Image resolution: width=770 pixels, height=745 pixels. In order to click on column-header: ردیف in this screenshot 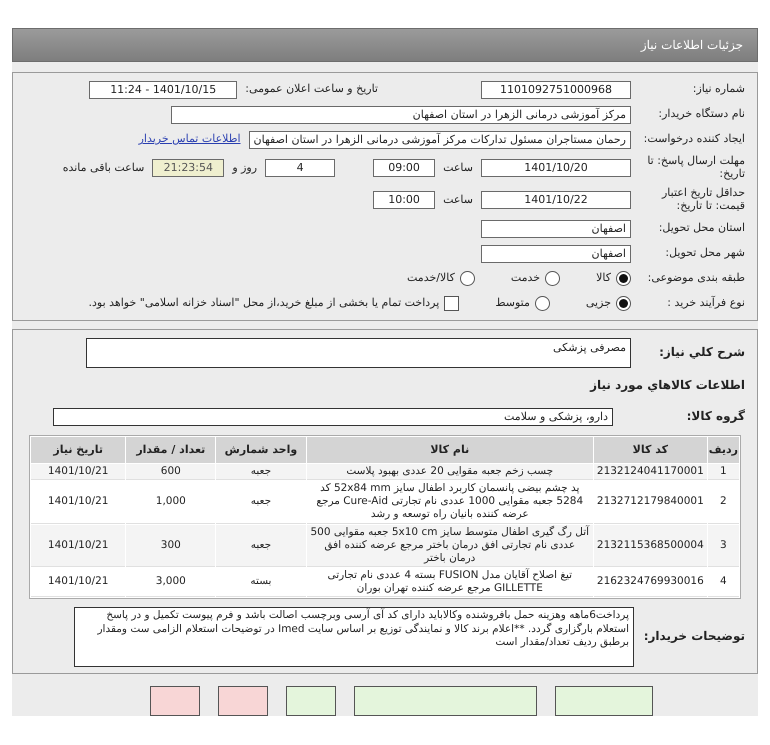, I will do `click(723, 450)`.